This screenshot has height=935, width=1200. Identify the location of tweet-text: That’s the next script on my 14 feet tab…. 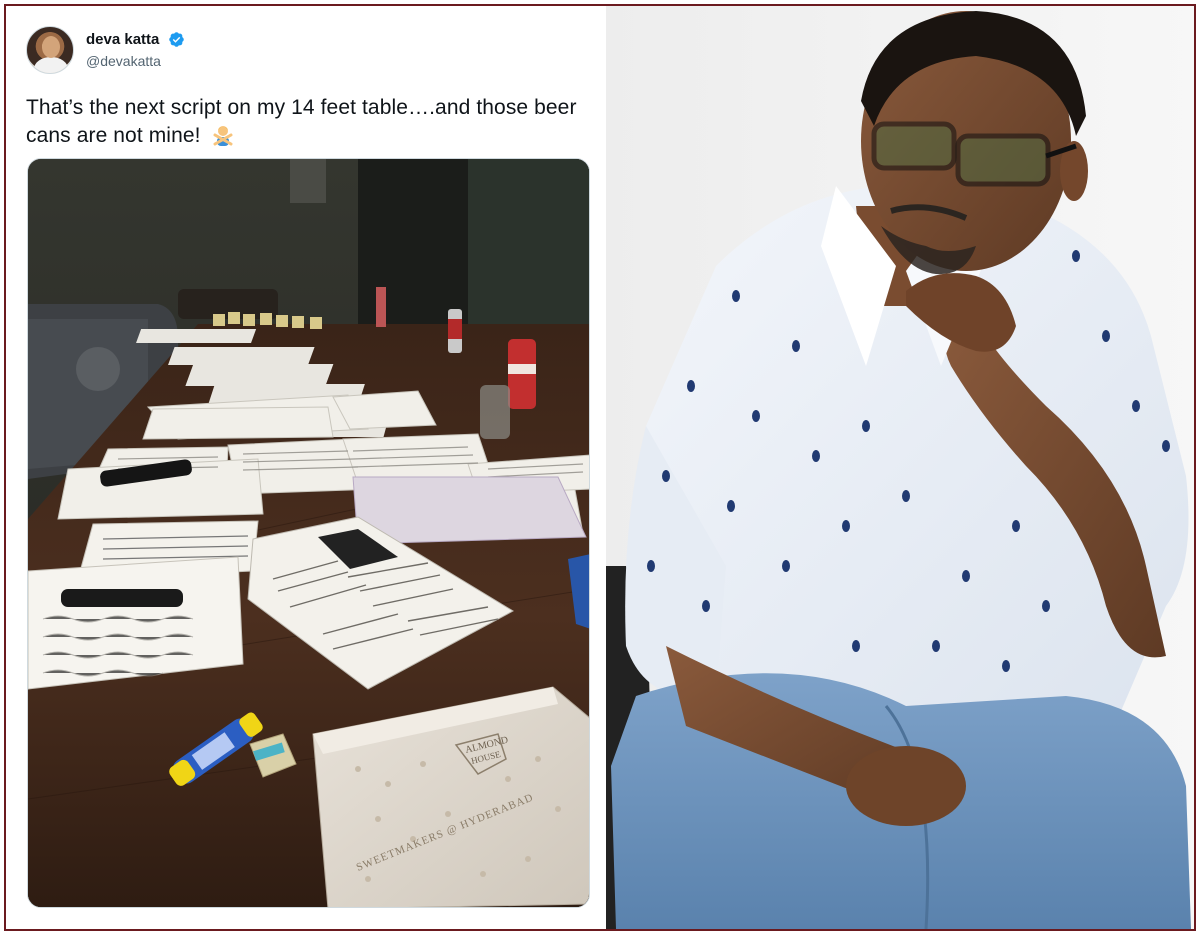
(308, 122).